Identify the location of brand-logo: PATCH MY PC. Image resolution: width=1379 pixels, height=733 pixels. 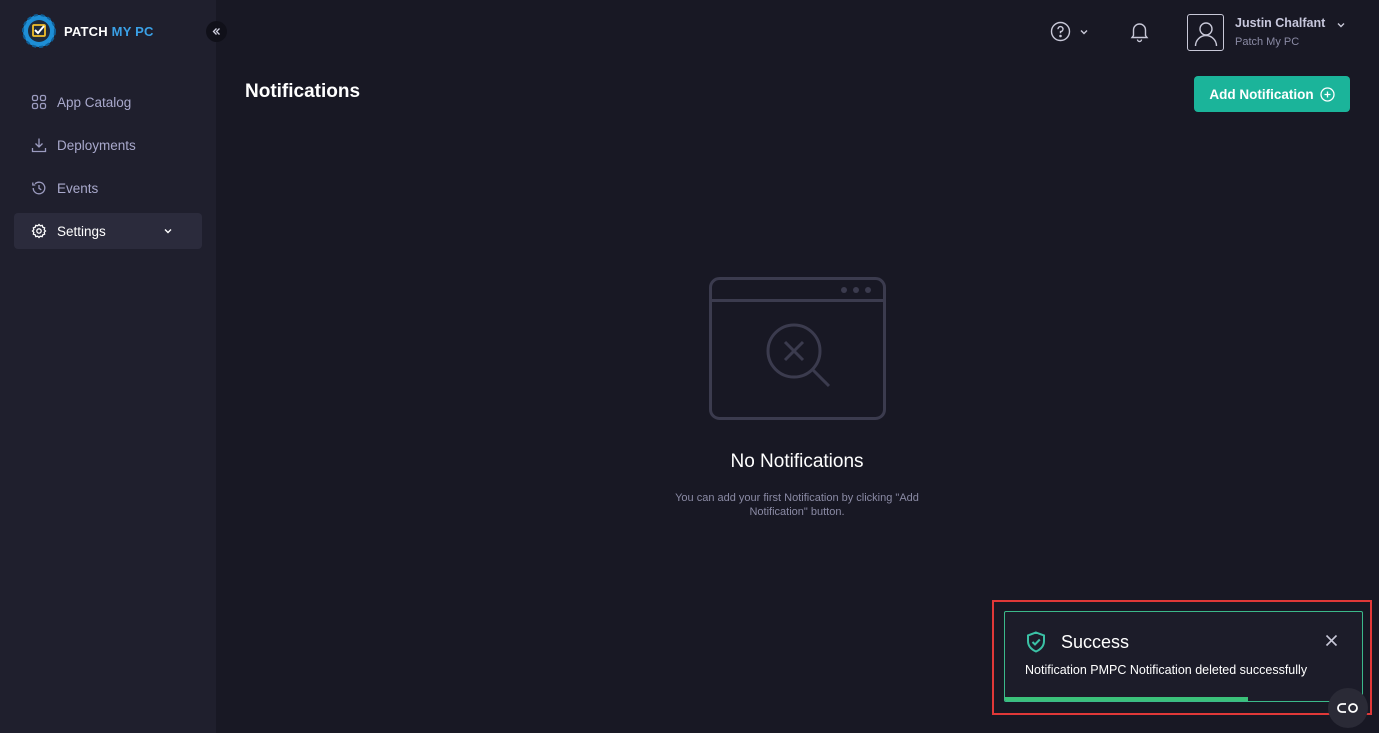
(88, 31).